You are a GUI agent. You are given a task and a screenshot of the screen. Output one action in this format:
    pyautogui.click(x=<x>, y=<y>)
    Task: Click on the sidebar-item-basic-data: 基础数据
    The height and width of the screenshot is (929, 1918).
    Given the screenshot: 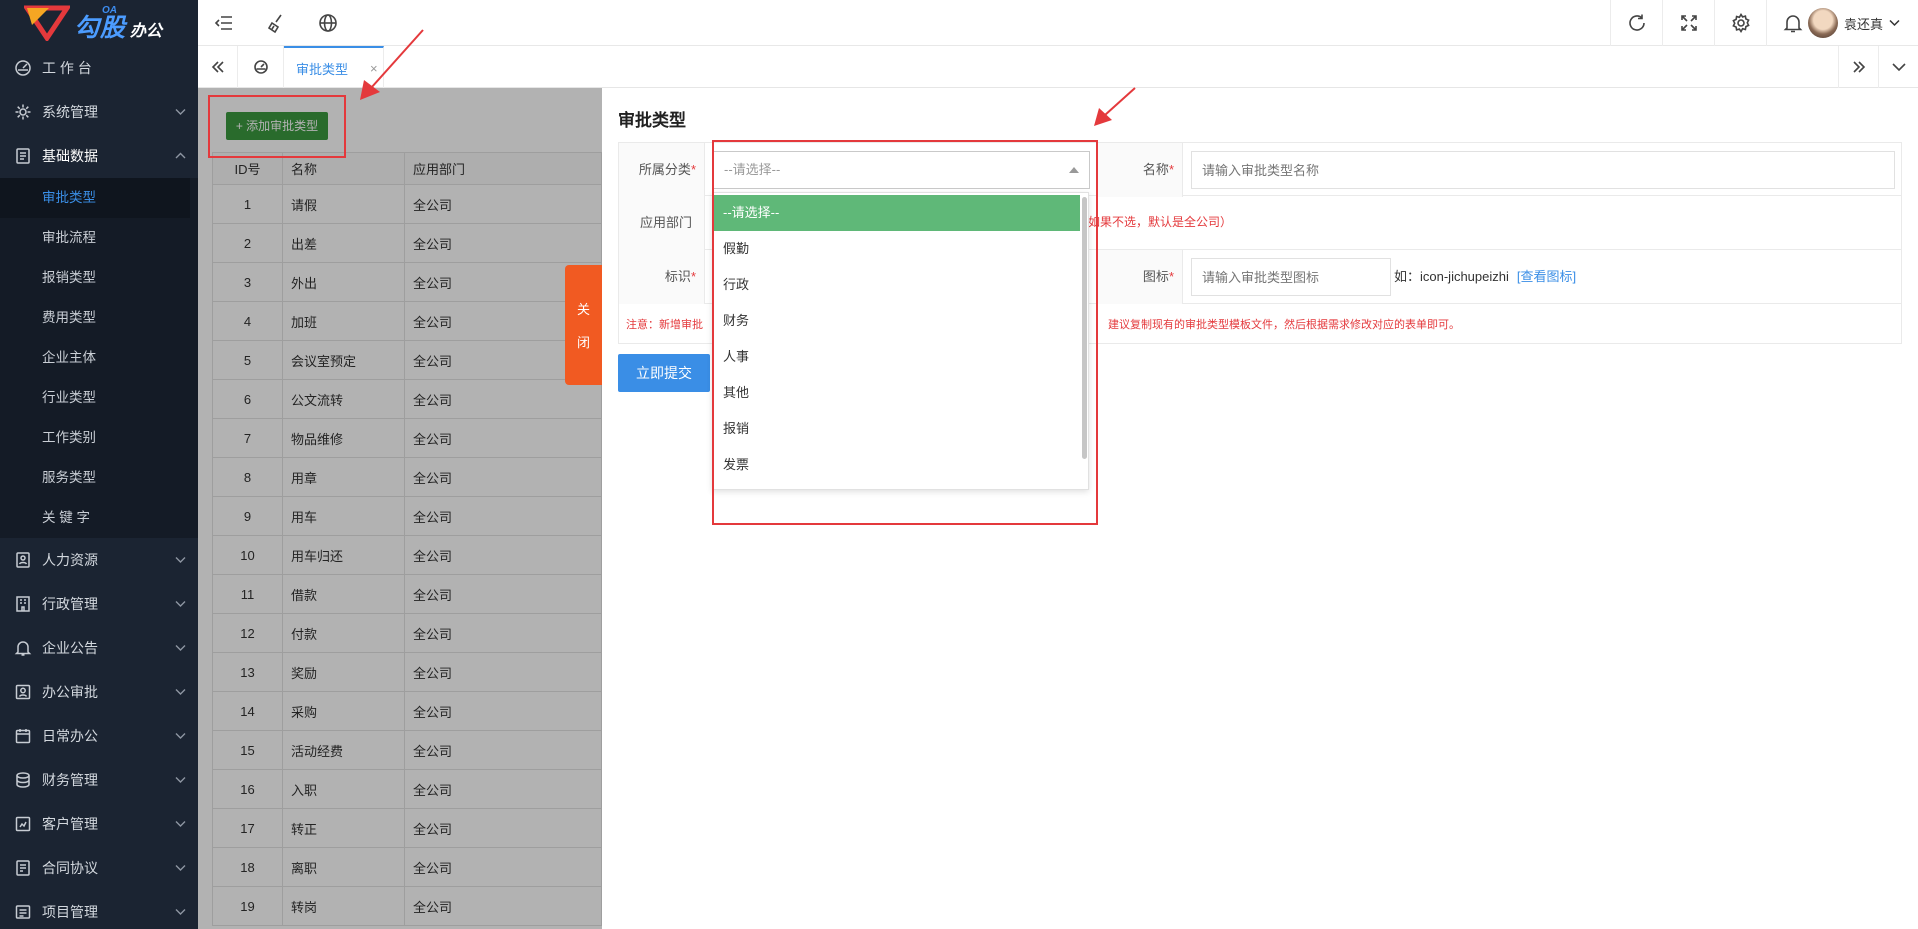 What is the action you would take?
    pyautogui.click(x=99, y=156)
    